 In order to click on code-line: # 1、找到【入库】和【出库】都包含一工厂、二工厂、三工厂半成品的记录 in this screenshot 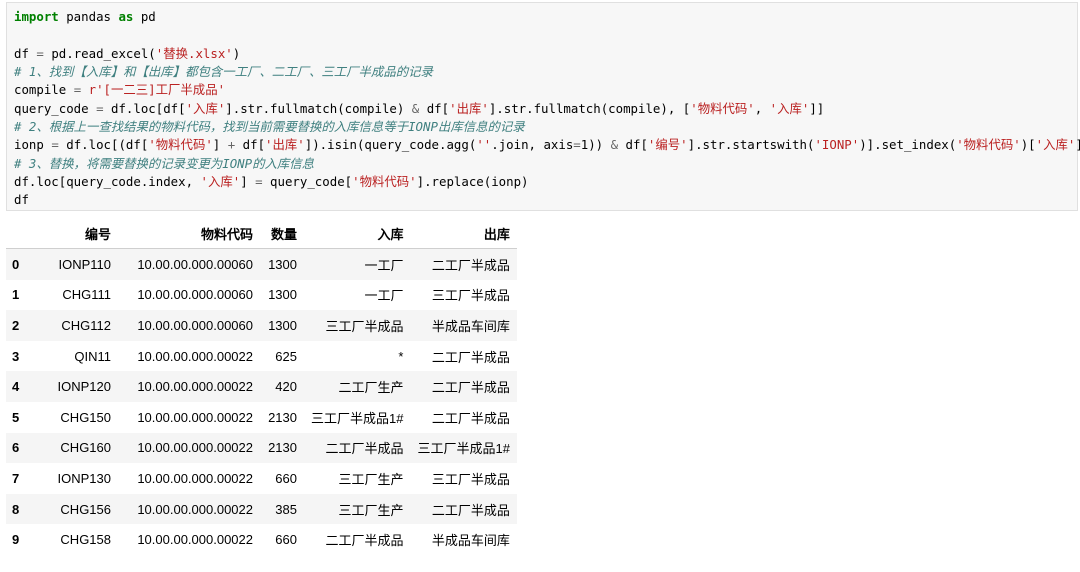, I will do `click(547, 72)`.